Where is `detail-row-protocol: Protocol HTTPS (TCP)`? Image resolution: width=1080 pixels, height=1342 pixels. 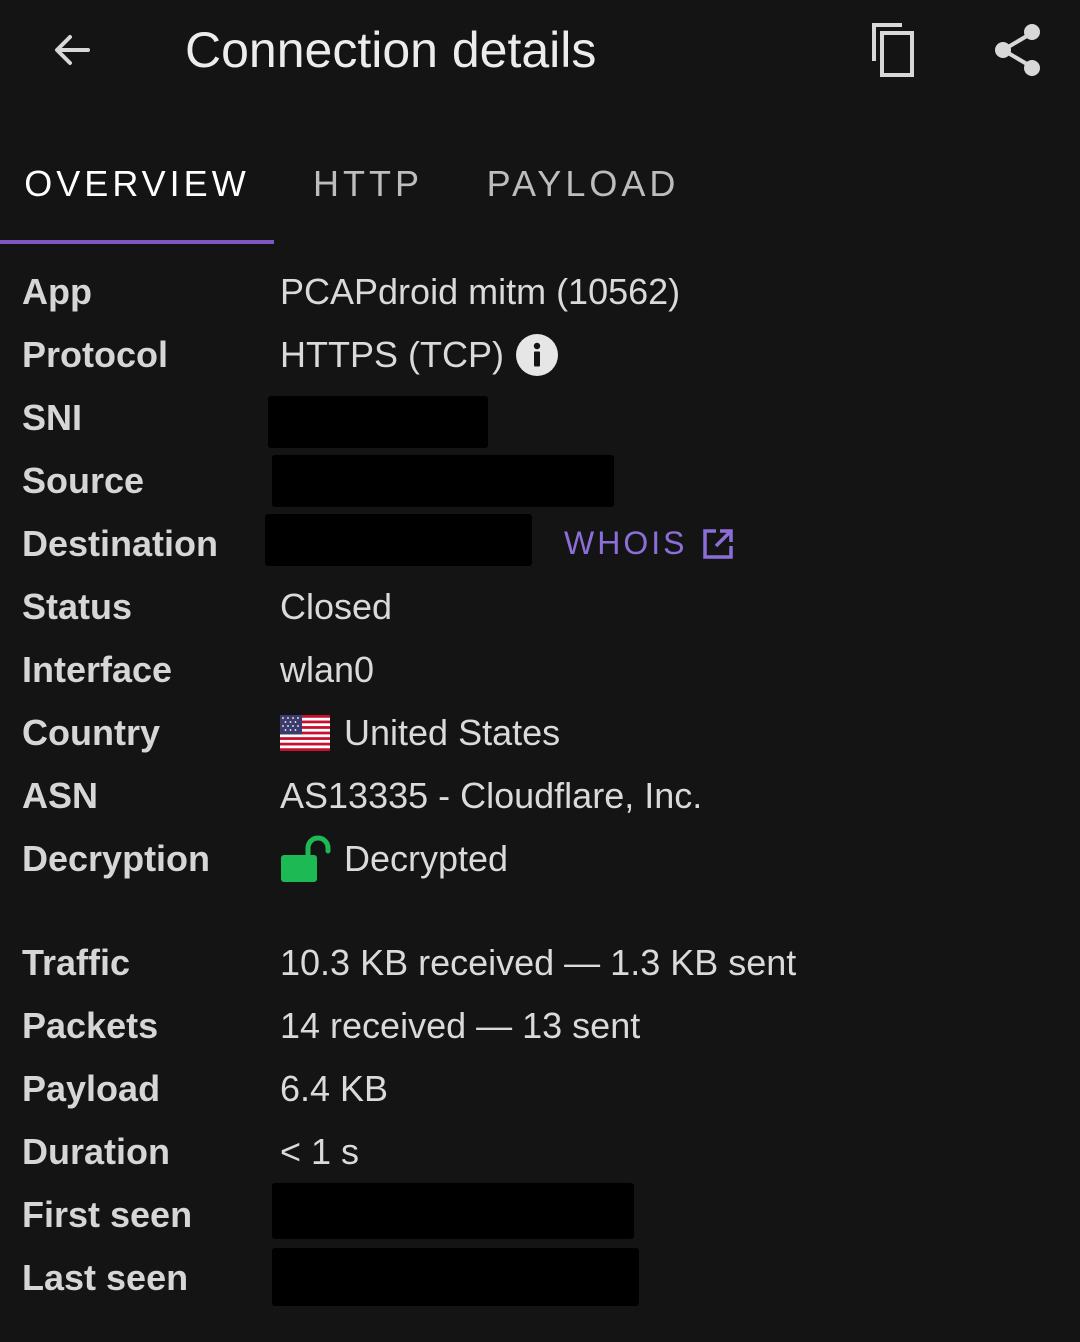
detail-row-protocol: Protocol HTTPS (TCP) is located at coordinates (540, 354).